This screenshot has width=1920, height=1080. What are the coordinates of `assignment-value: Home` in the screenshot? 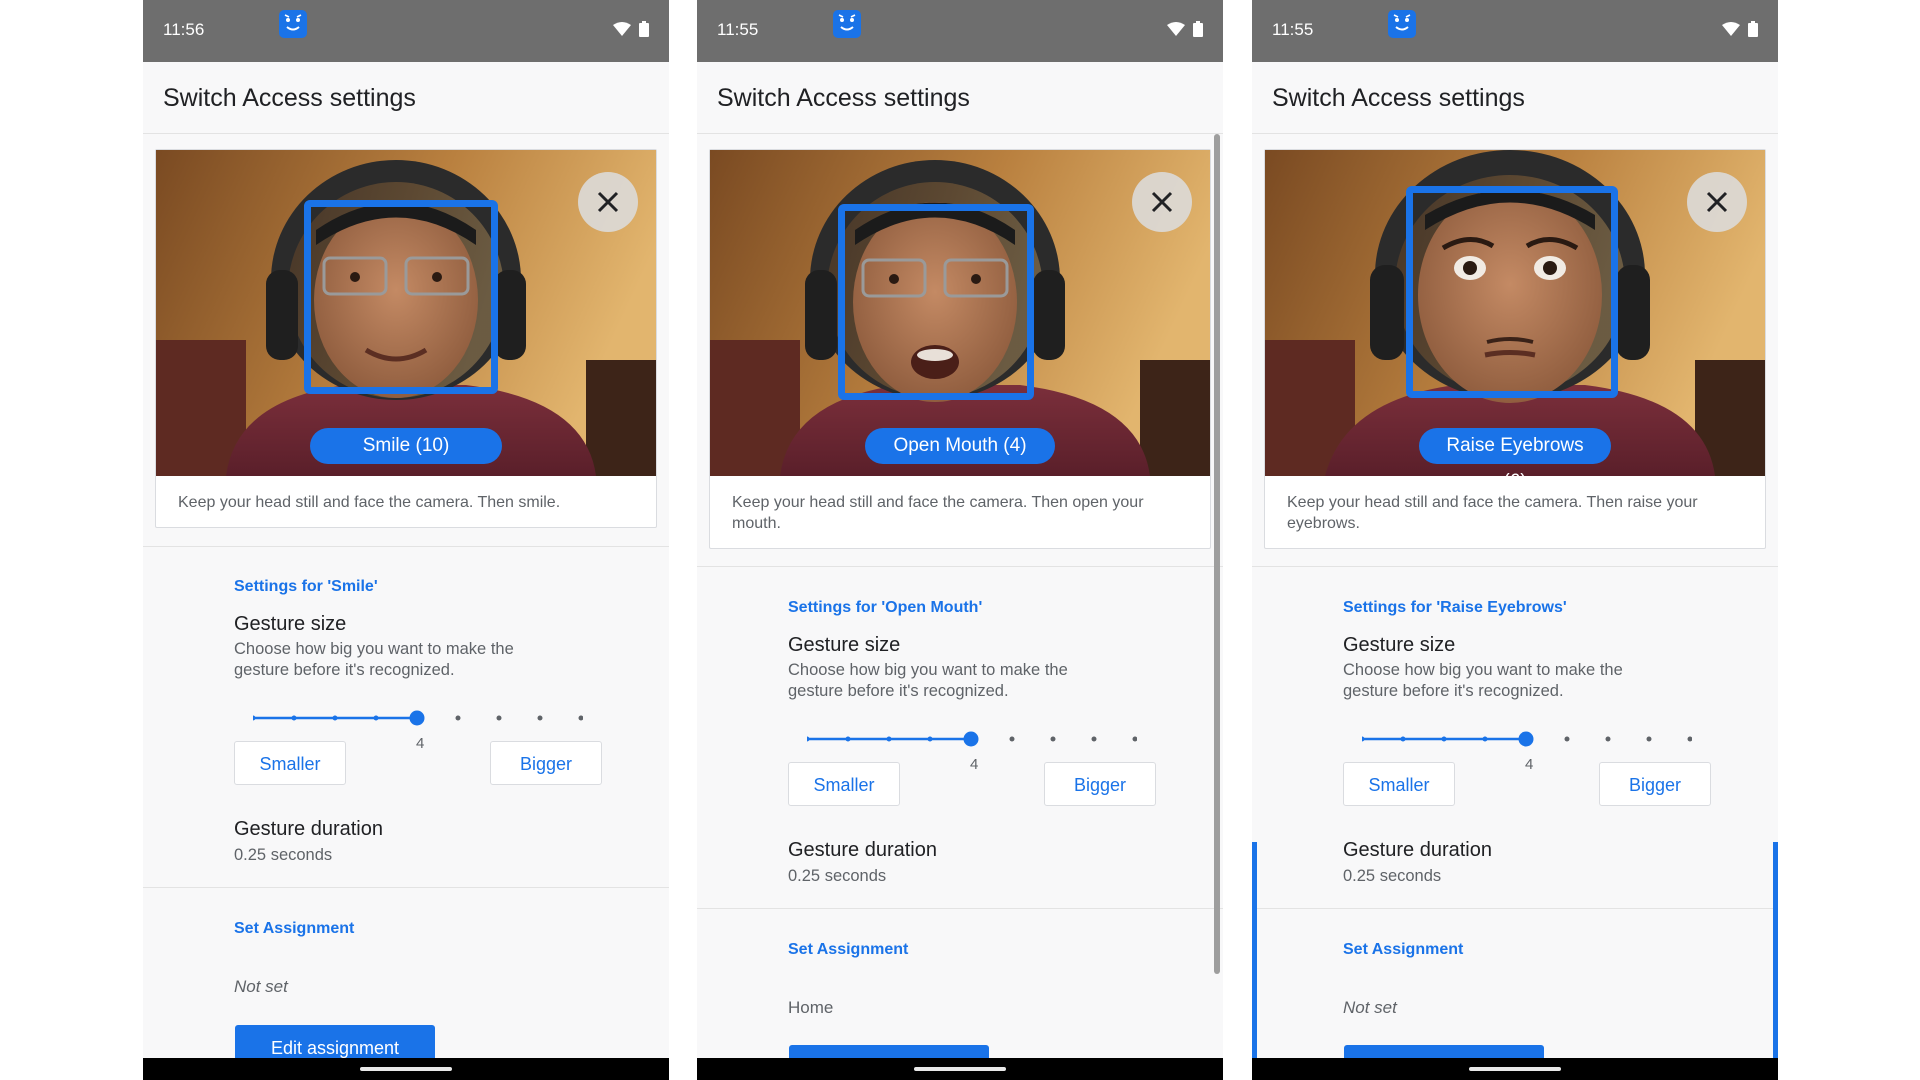 It's located at (811, 1007).